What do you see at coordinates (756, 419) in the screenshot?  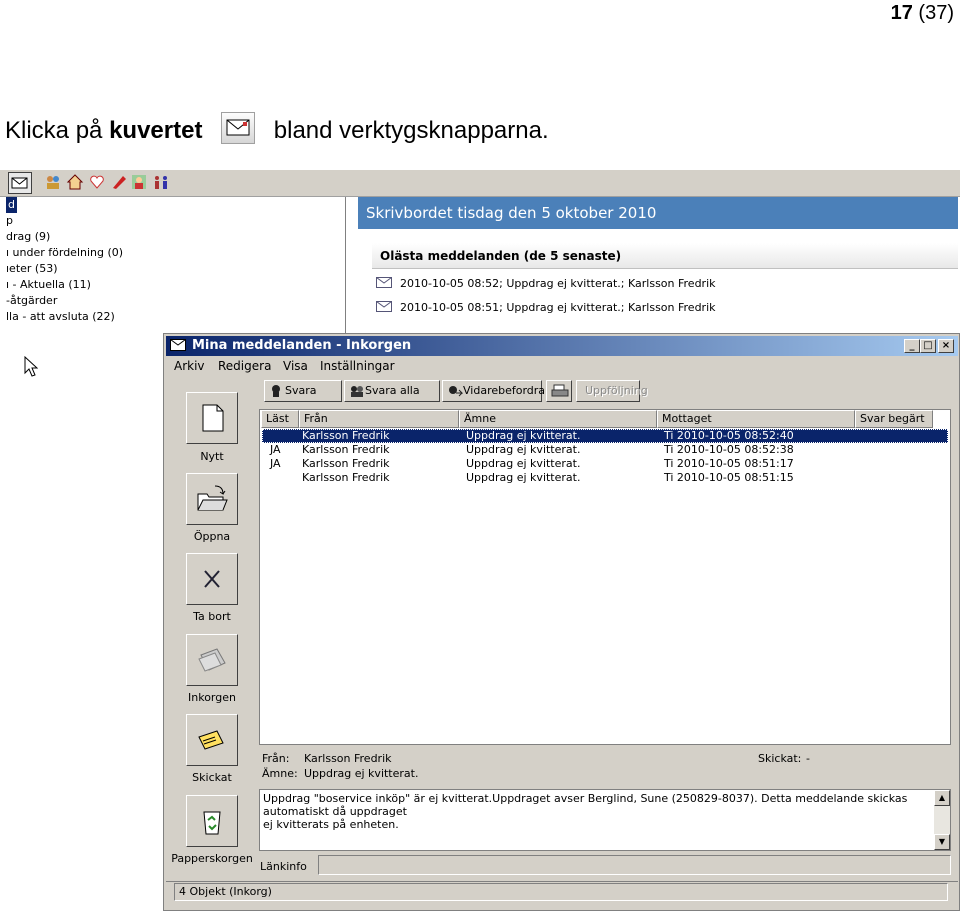 I see `column-header-received: Mottaget` at bounding box center [756, 419].